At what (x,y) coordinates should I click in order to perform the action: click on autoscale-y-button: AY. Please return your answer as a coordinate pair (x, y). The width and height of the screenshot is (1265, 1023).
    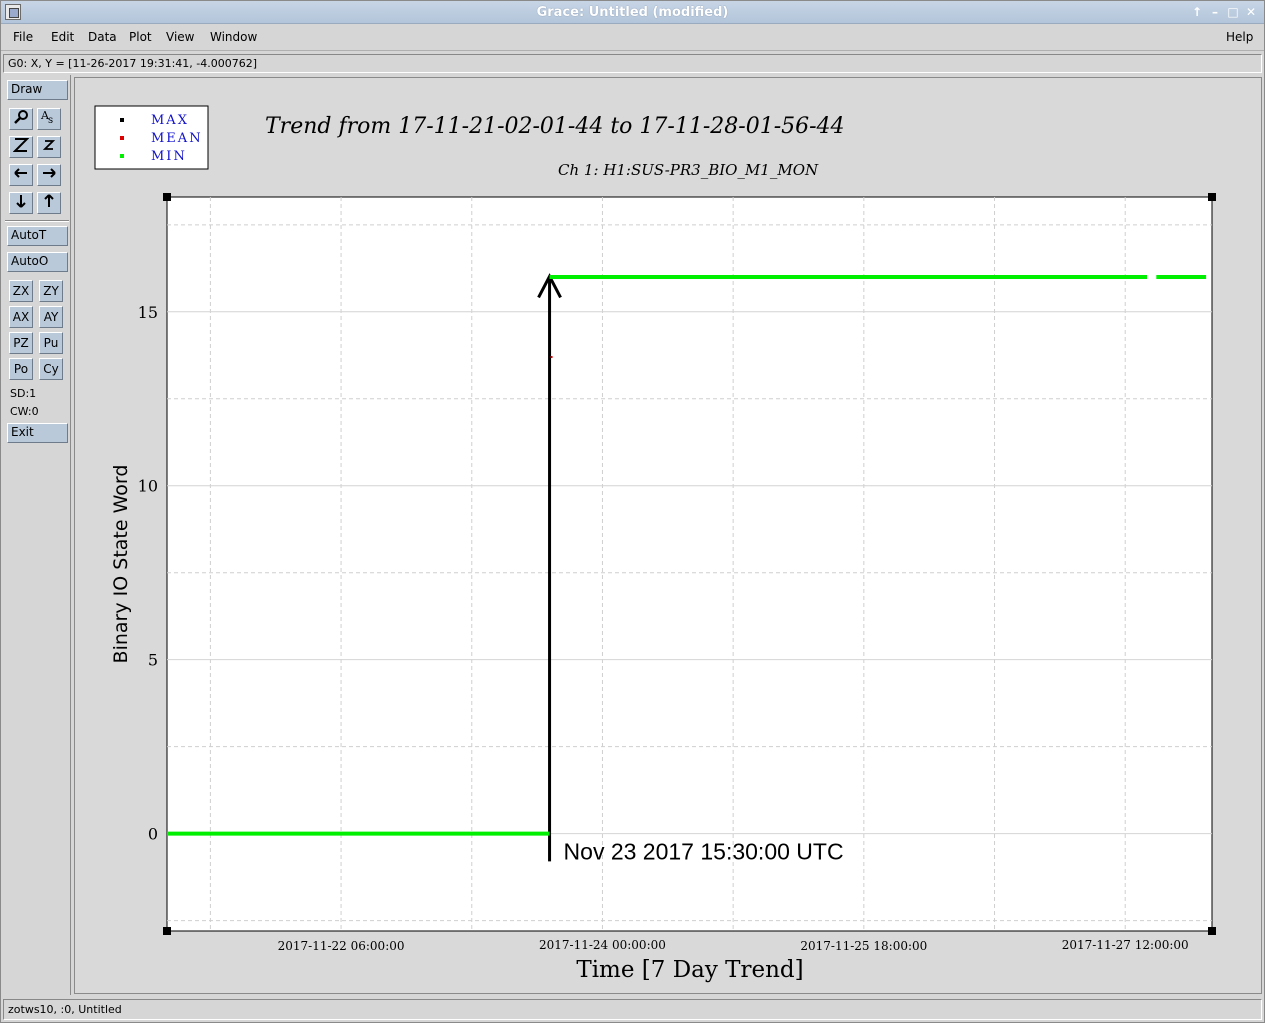
    Looking at the image, I should click on (51, 317).